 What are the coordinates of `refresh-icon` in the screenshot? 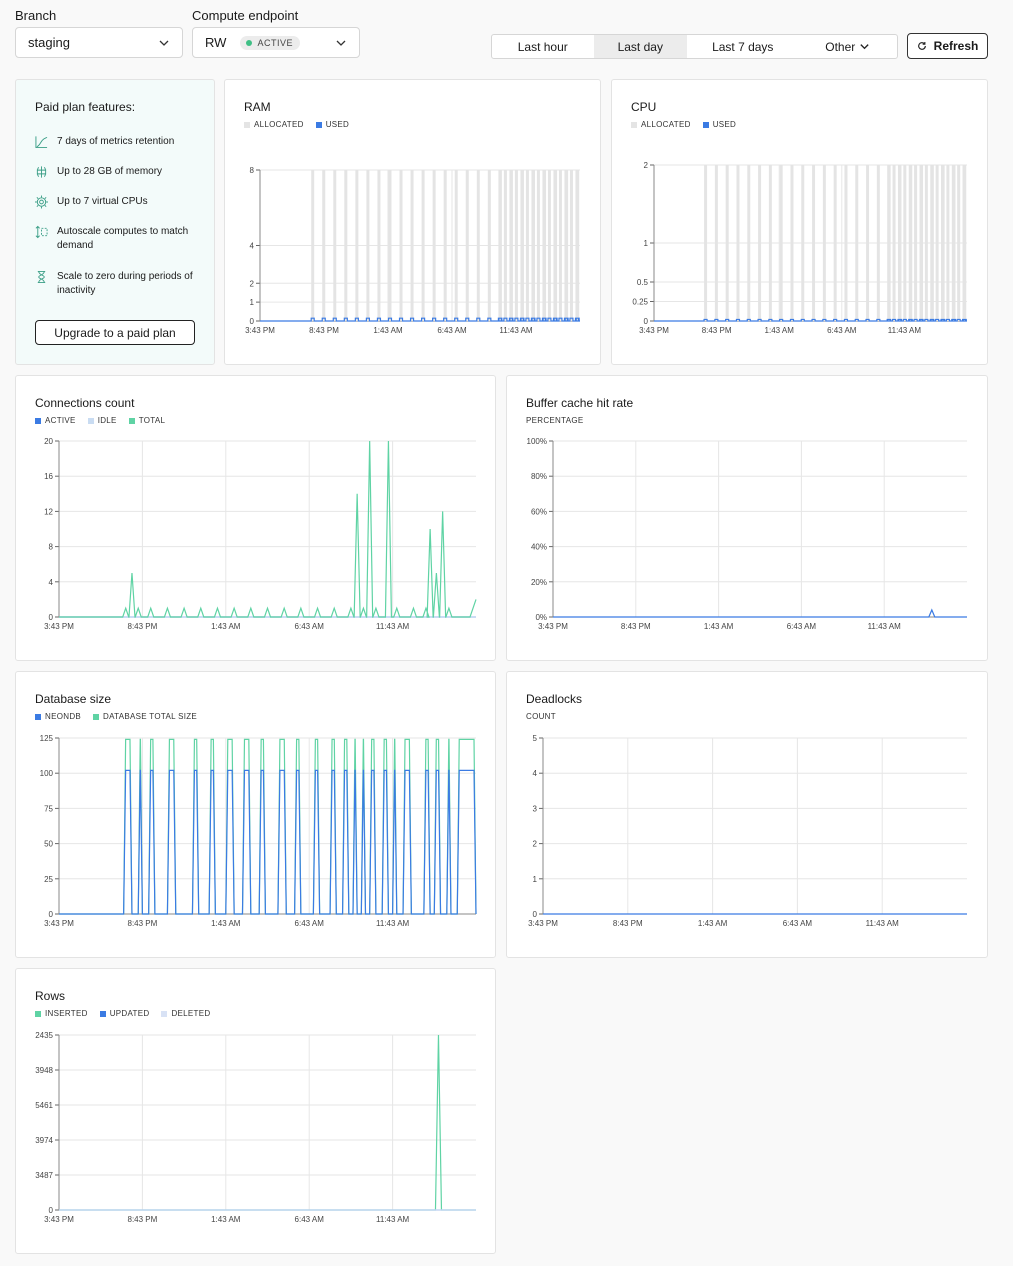 It's located at (921, 46).